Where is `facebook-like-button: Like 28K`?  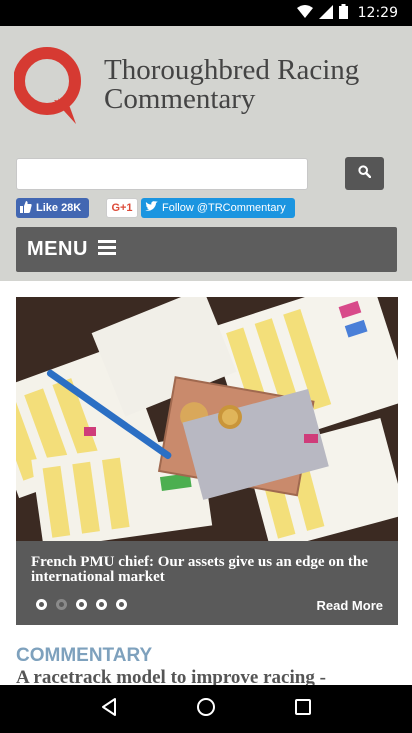 facebook-like-button: Like 28K is located at coordinates (52, 208).